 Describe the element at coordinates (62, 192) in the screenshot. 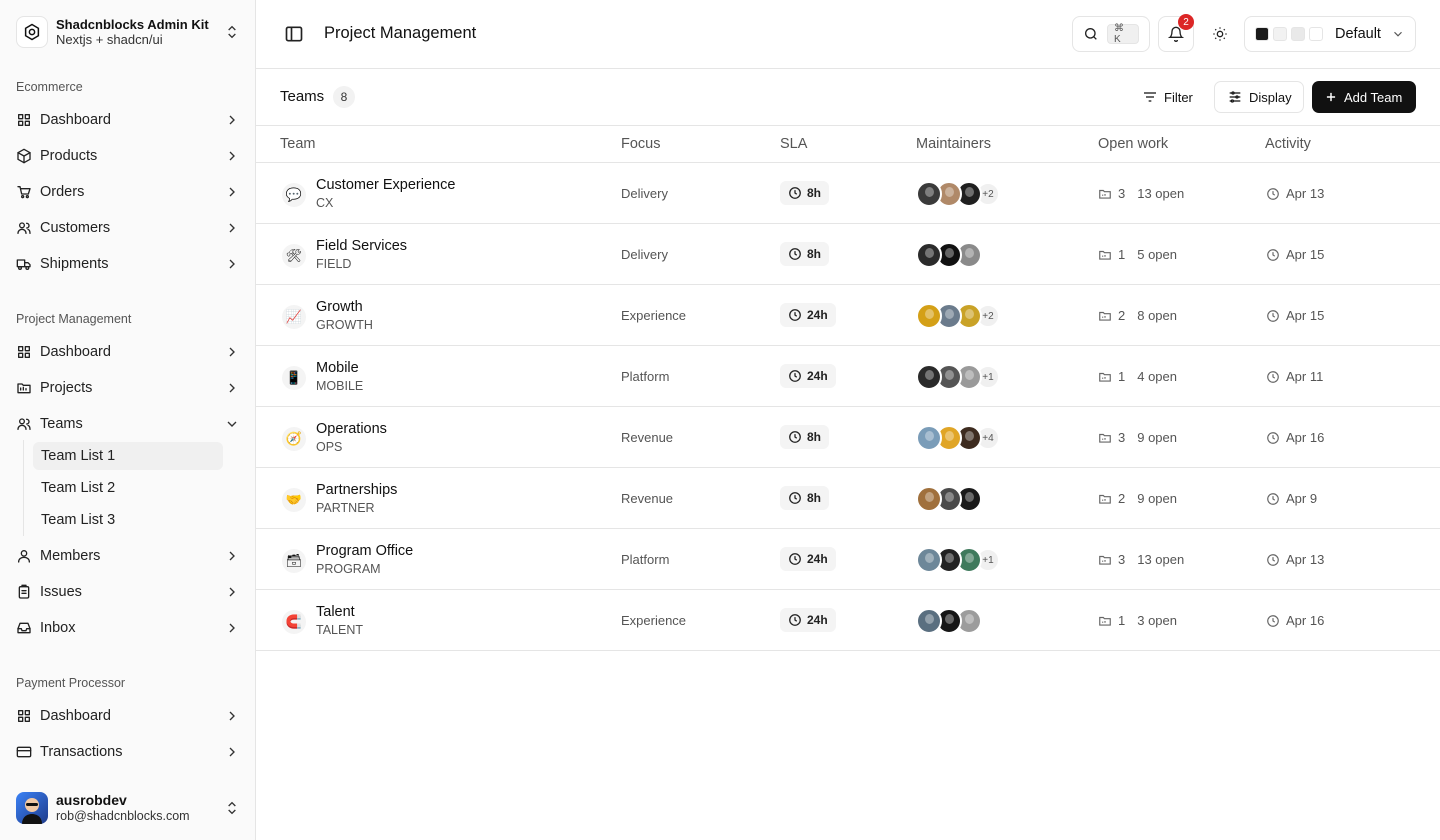

I see `sidebar-item-label: Orders` at that location.